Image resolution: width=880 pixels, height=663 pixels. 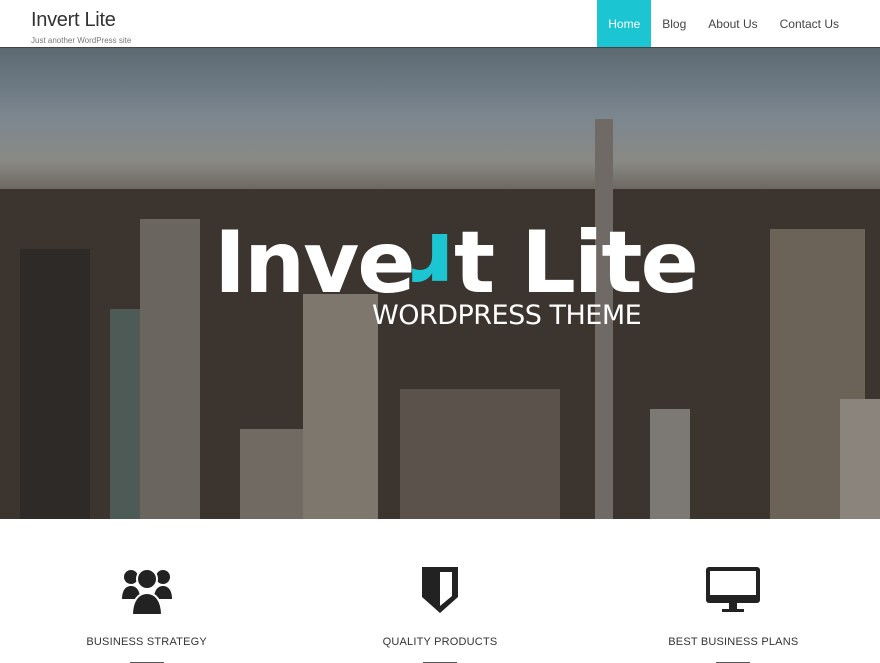 What do you see at coordinates (434, 263) in the screenshot?
I see `hero-title-flipped-letter: r` at bounding box center [434, 263].